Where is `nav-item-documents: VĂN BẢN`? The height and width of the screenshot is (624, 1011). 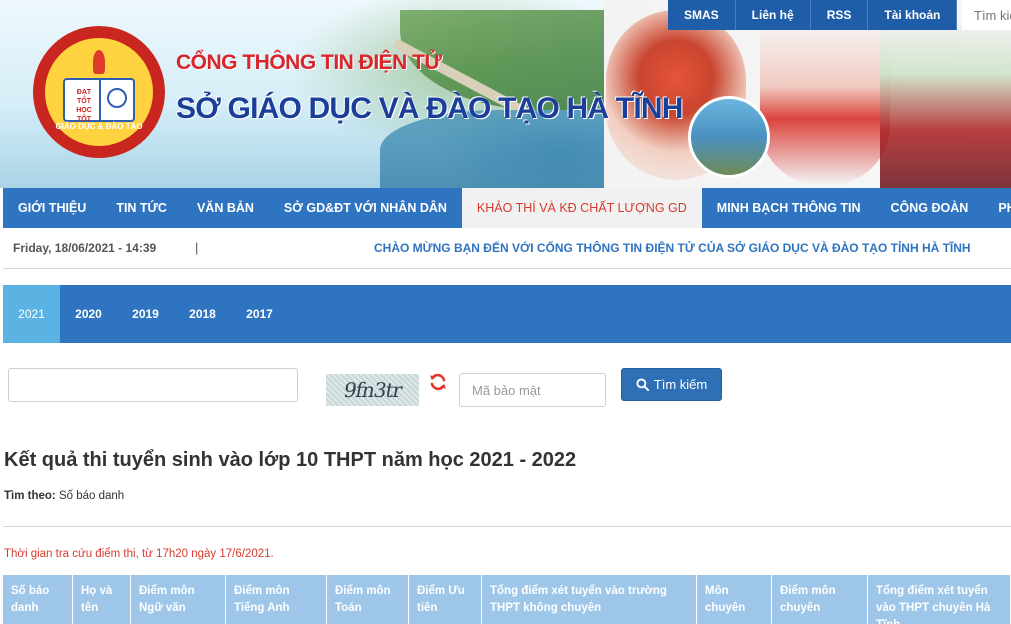 nav-item-documents: VĂN BẢN is located at coordinates (225, 208).